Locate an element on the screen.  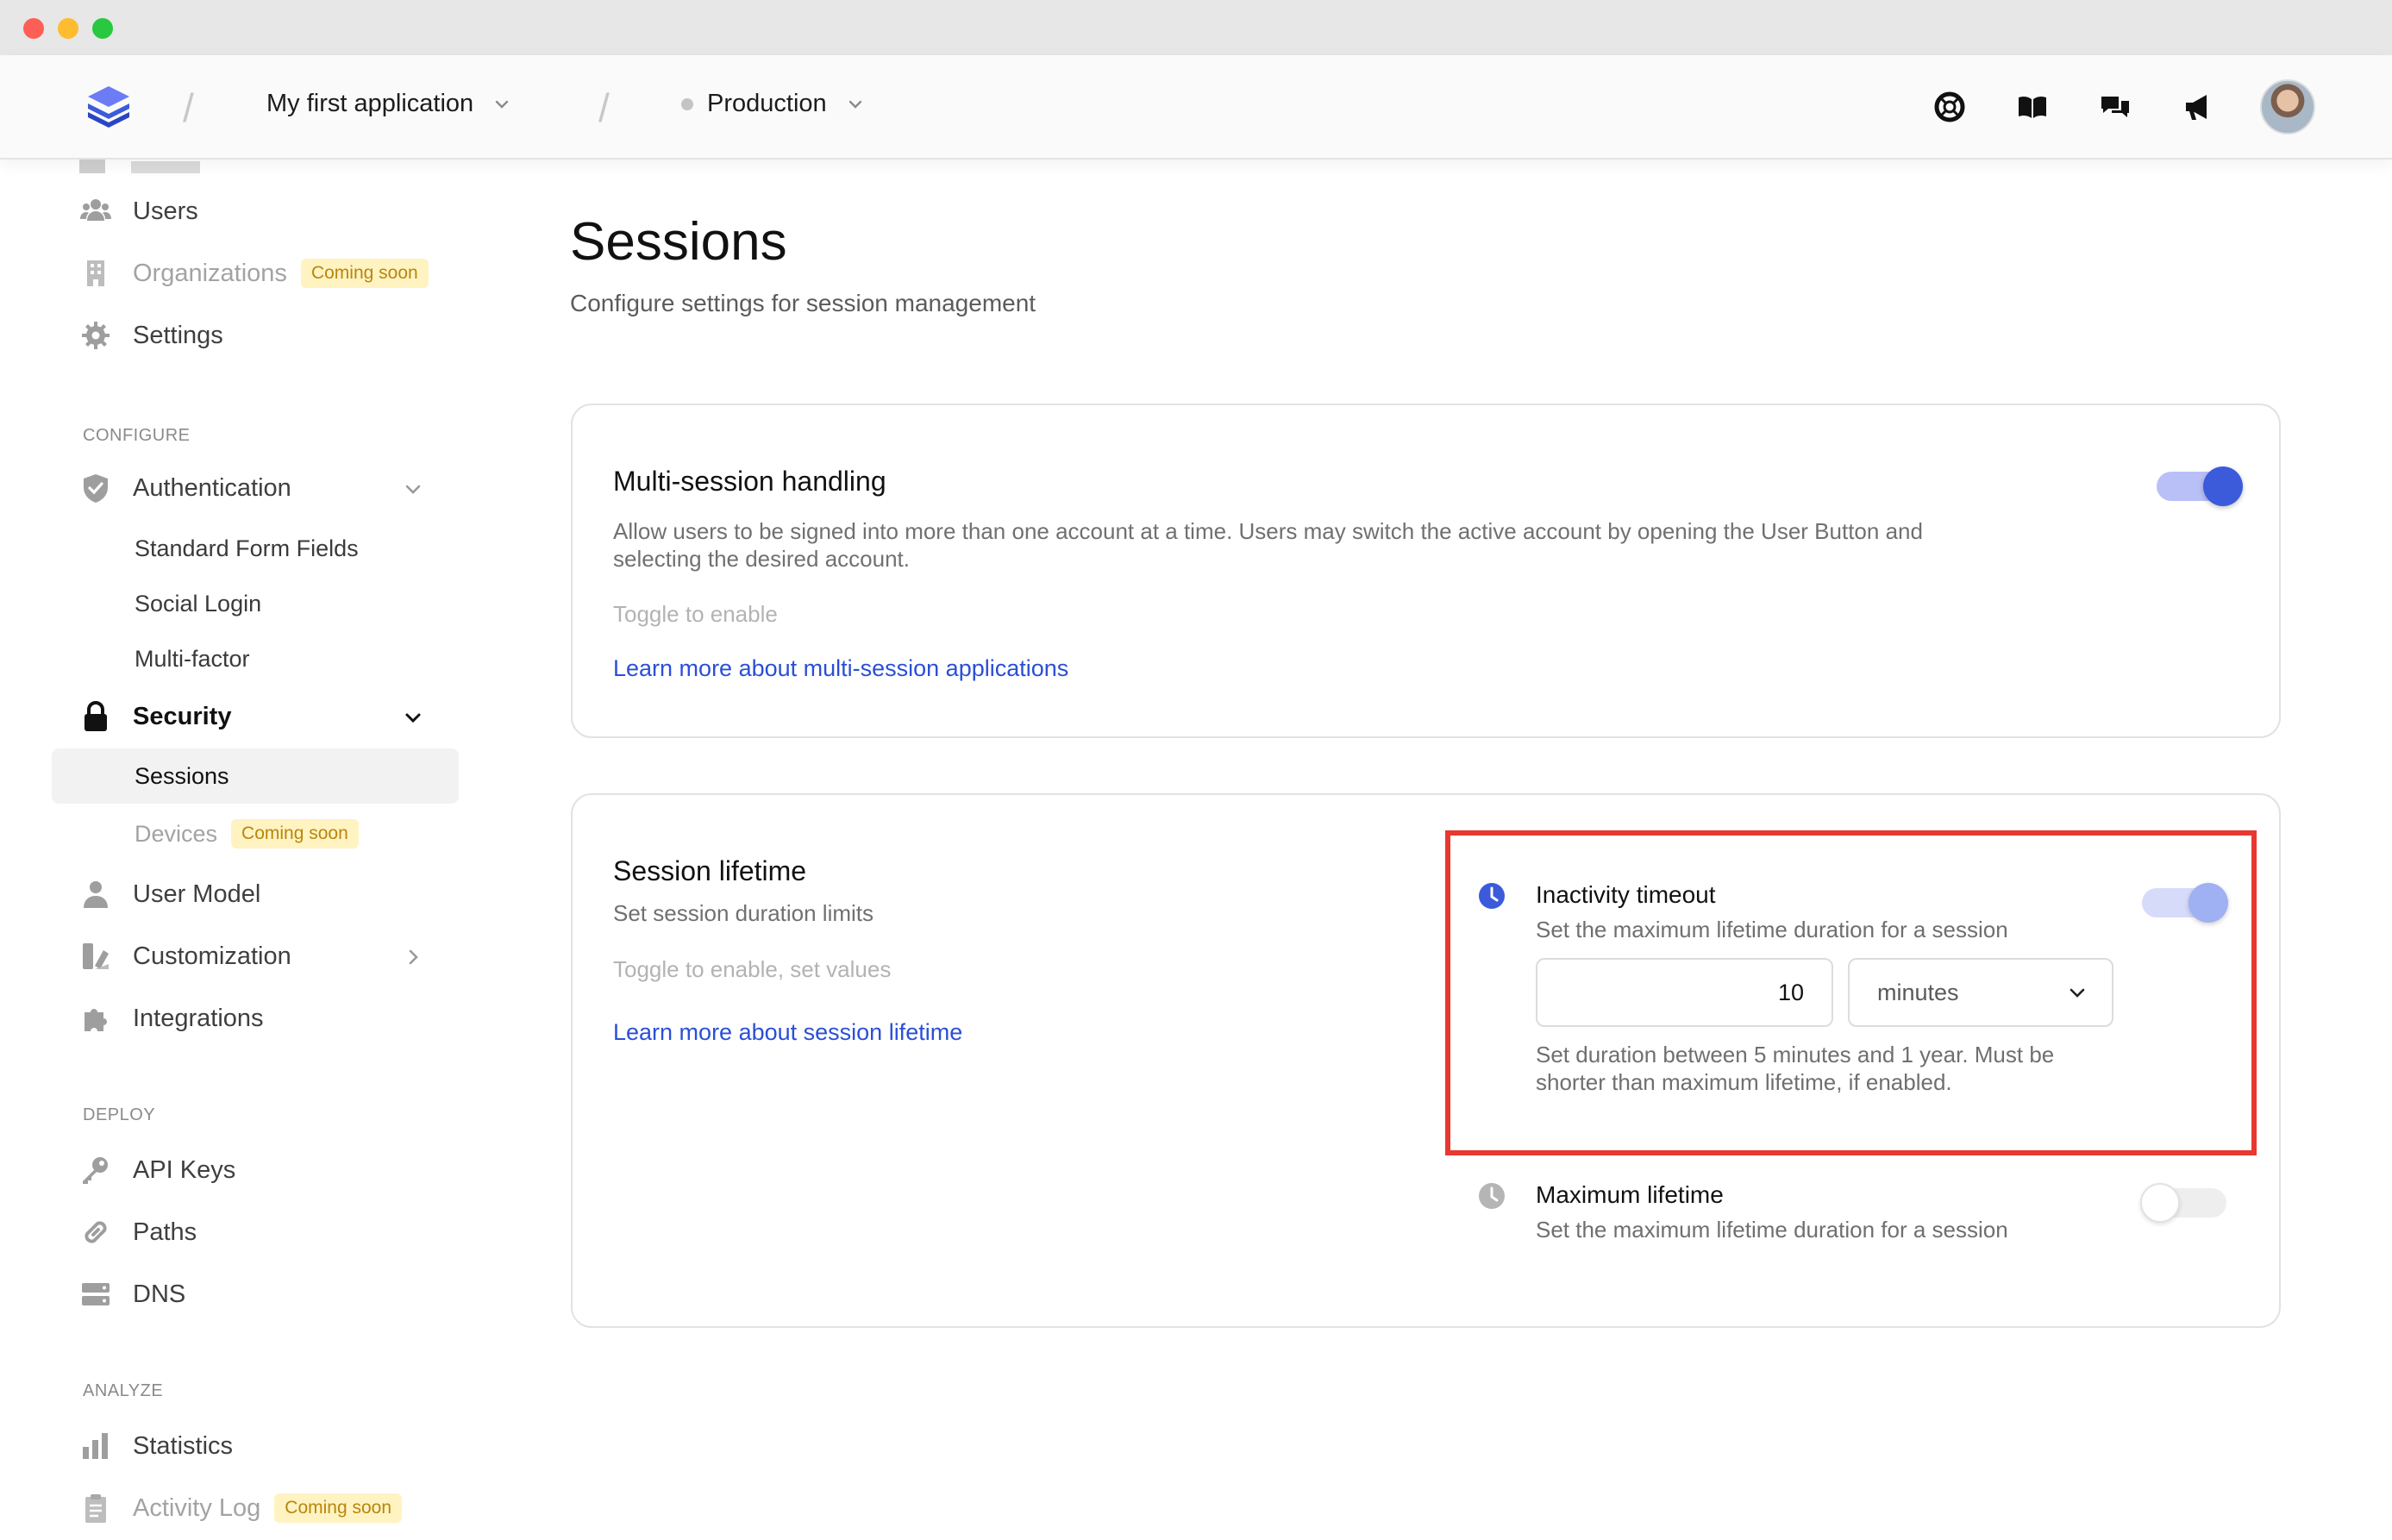
session-lifetime-hint: Toggle to enable, set values is located at coordinates (752, 969).